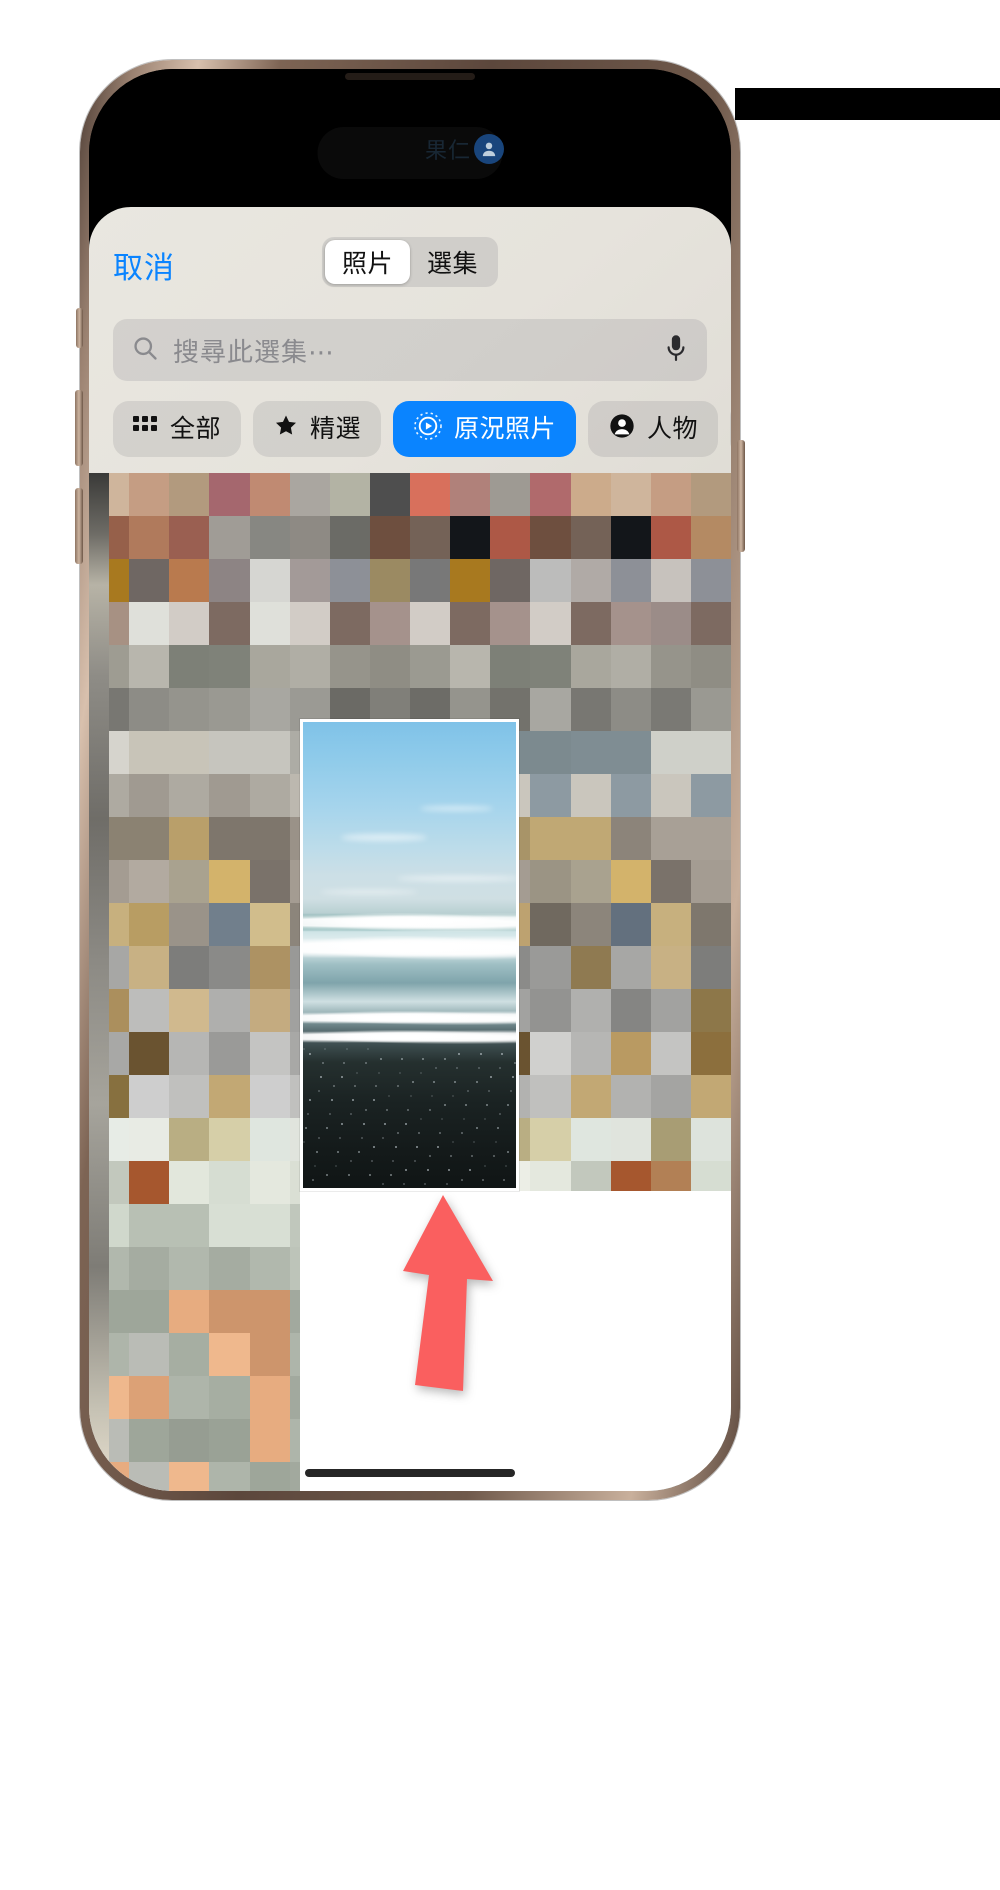 This screenshot has height=1890, width=1000. I want to click on chip-live-photos-label: 原況照片, so click(505, 428).